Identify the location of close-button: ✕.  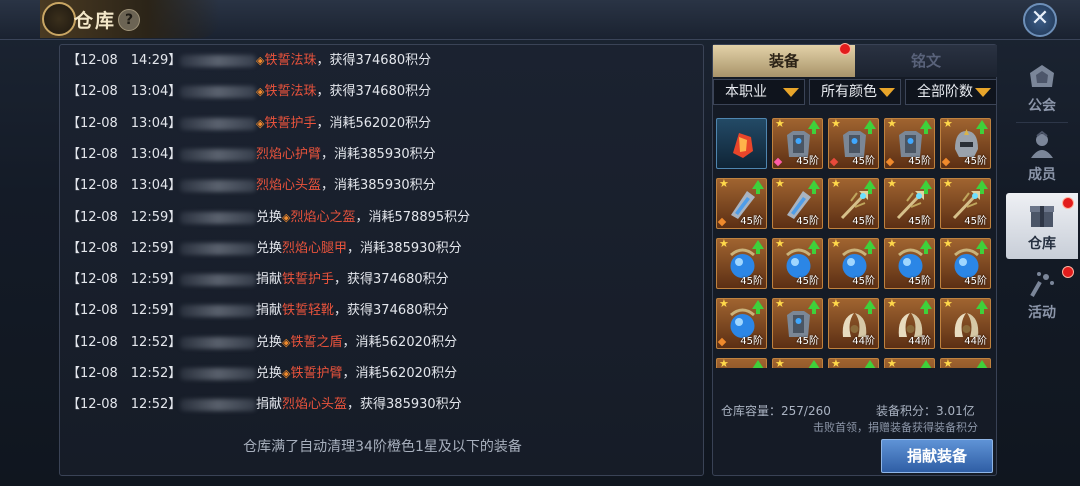
(1040, 20).